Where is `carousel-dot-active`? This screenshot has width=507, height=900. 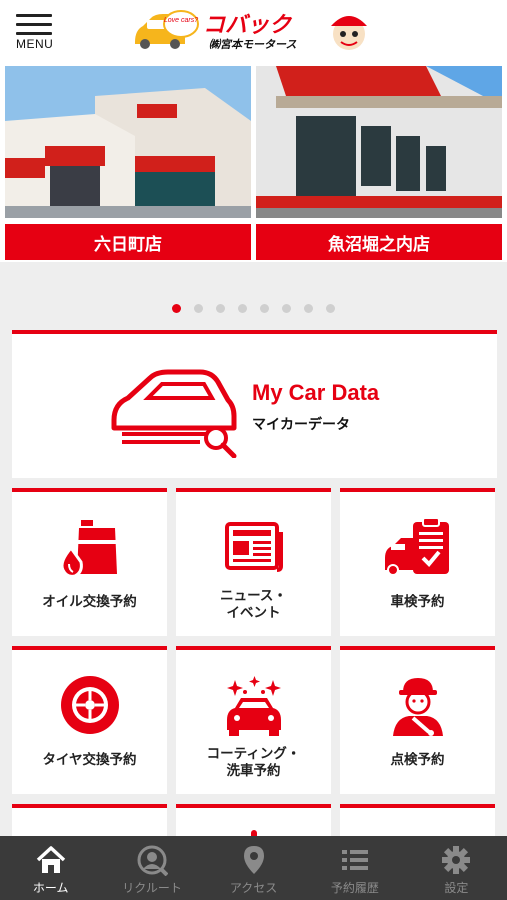 carousel-dot-active is located at coordinates (176, 308).